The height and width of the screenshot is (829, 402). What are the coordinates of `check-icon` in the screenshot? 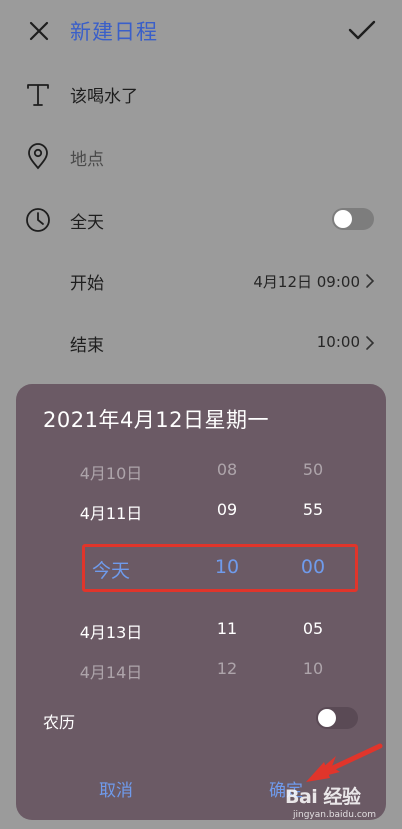 It's located at (362, 30).